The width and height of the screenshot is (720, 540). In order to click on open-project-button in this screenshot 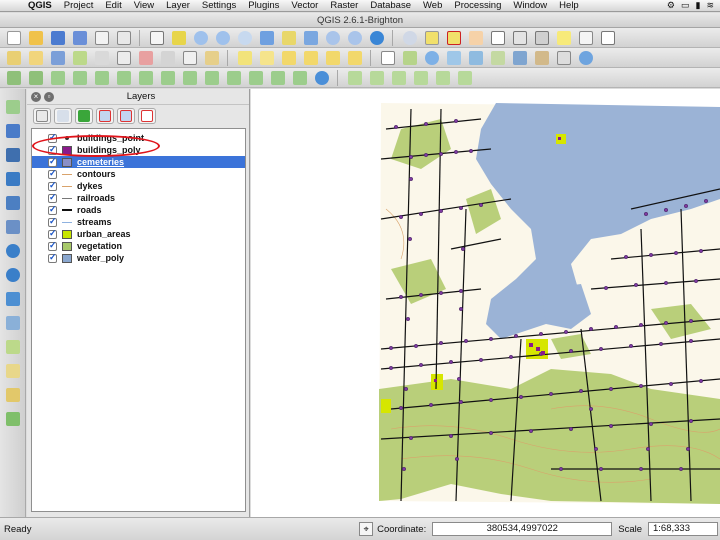, I will do `click(36, 38)`.